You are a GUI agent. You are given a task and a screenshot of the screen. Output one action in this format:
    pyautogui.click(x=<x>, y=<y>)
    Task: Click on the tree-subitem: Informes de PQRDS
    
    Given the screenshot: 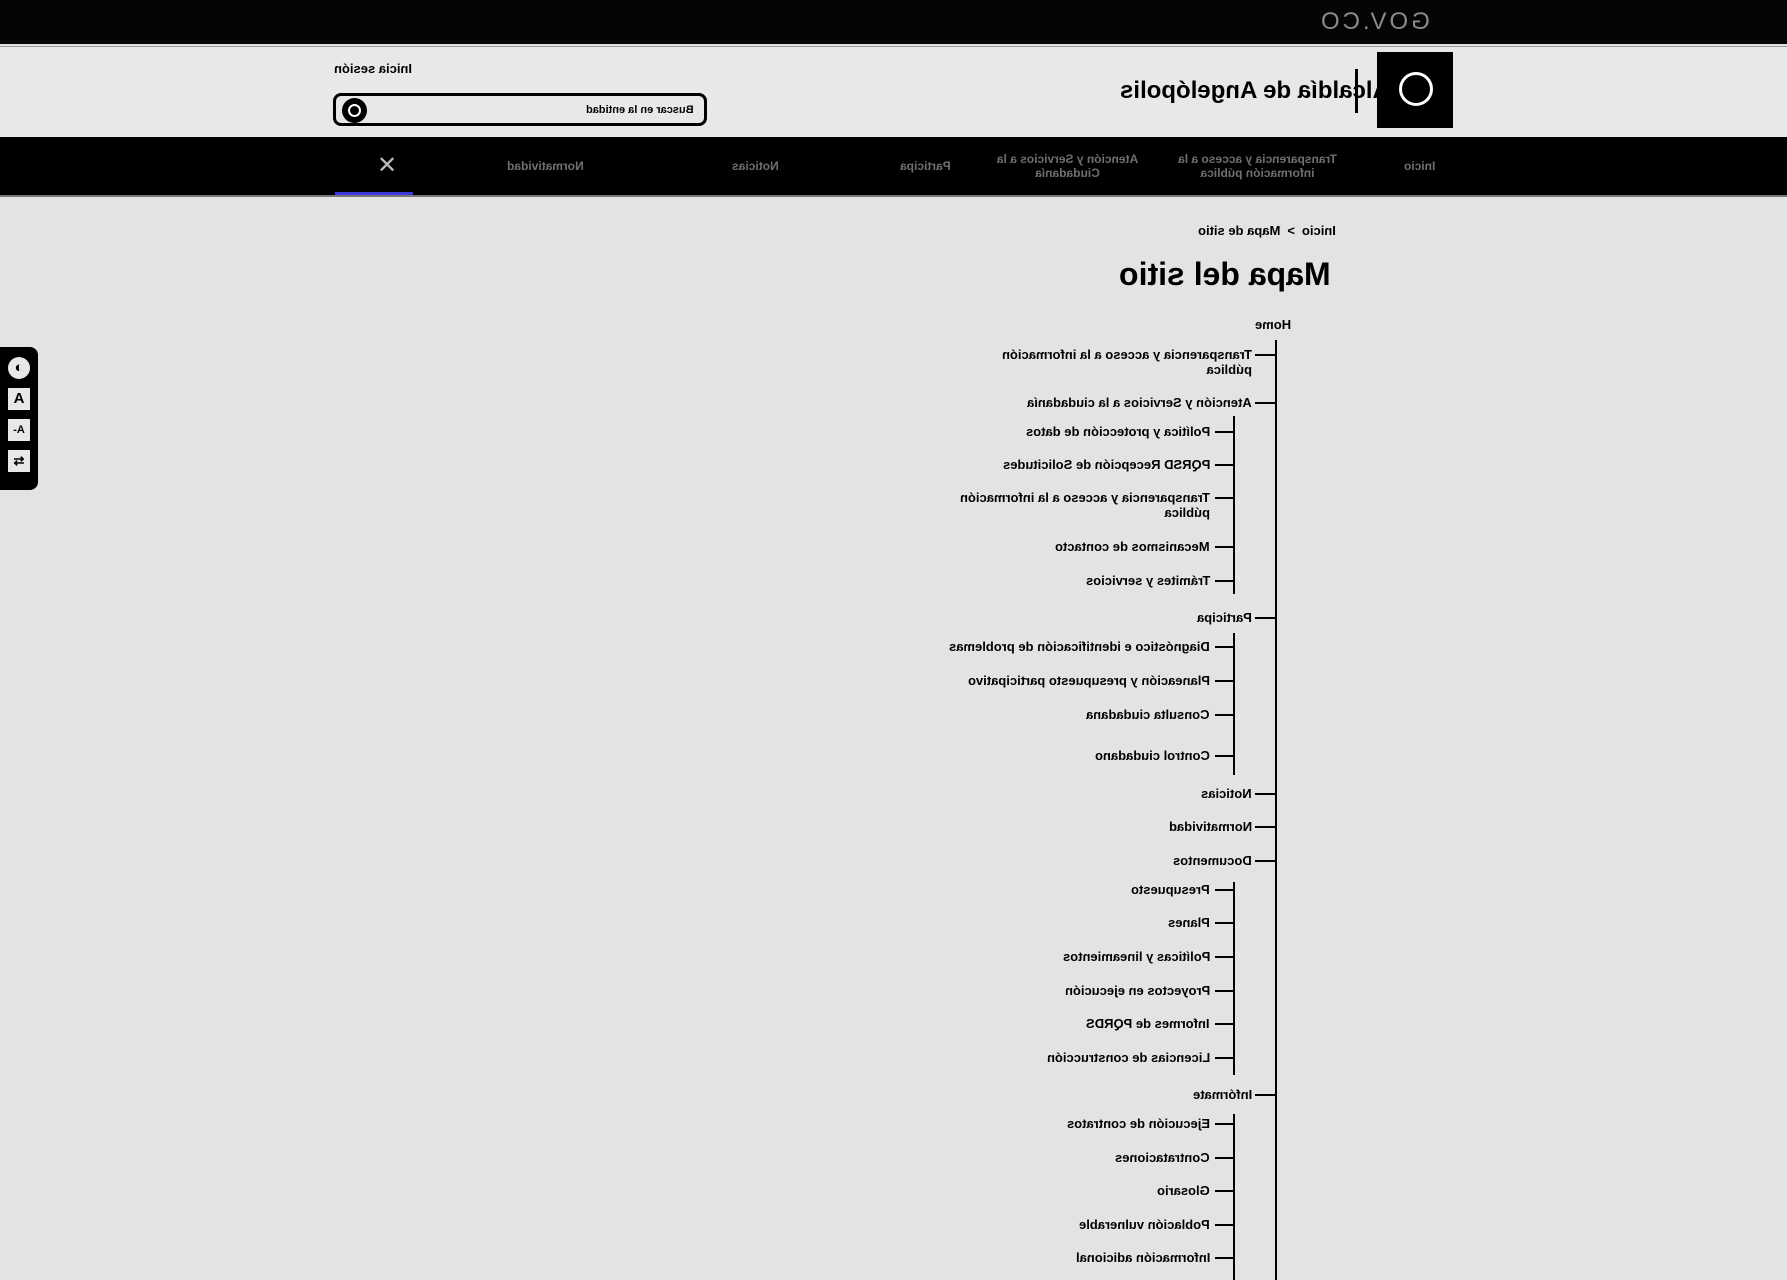 What is the action you would take?
    pyautogui.click(x=1148, y=1023)
    